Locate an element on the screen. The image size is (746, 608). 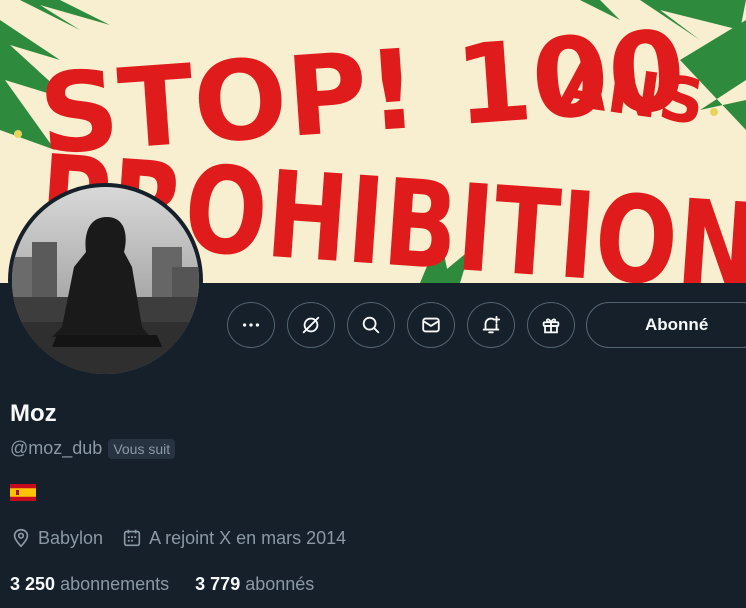
display-name: Moz is located at coordinates (33, 413).